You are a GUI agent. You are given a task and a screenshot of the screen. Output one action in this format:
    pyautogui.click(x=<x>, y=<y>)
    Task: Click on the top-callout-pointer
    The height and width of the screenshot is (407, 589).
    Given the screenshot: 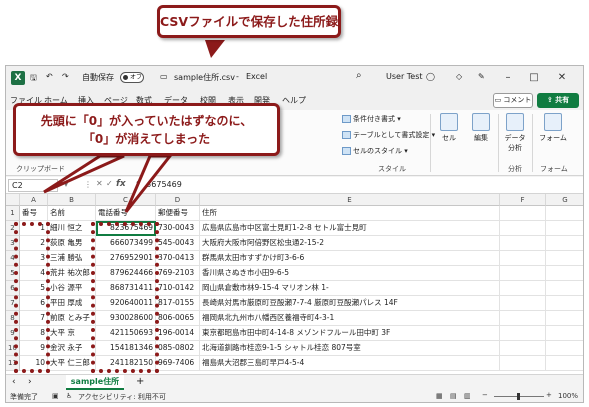 What is the action you would take?
    pyautogui.click(x=215, y=49)
    